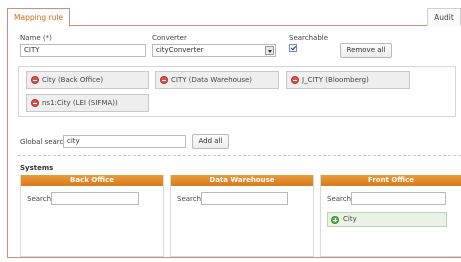 The image size is (461, 262). I want to click on system-header: Data Warehouse, so click(242, 180).